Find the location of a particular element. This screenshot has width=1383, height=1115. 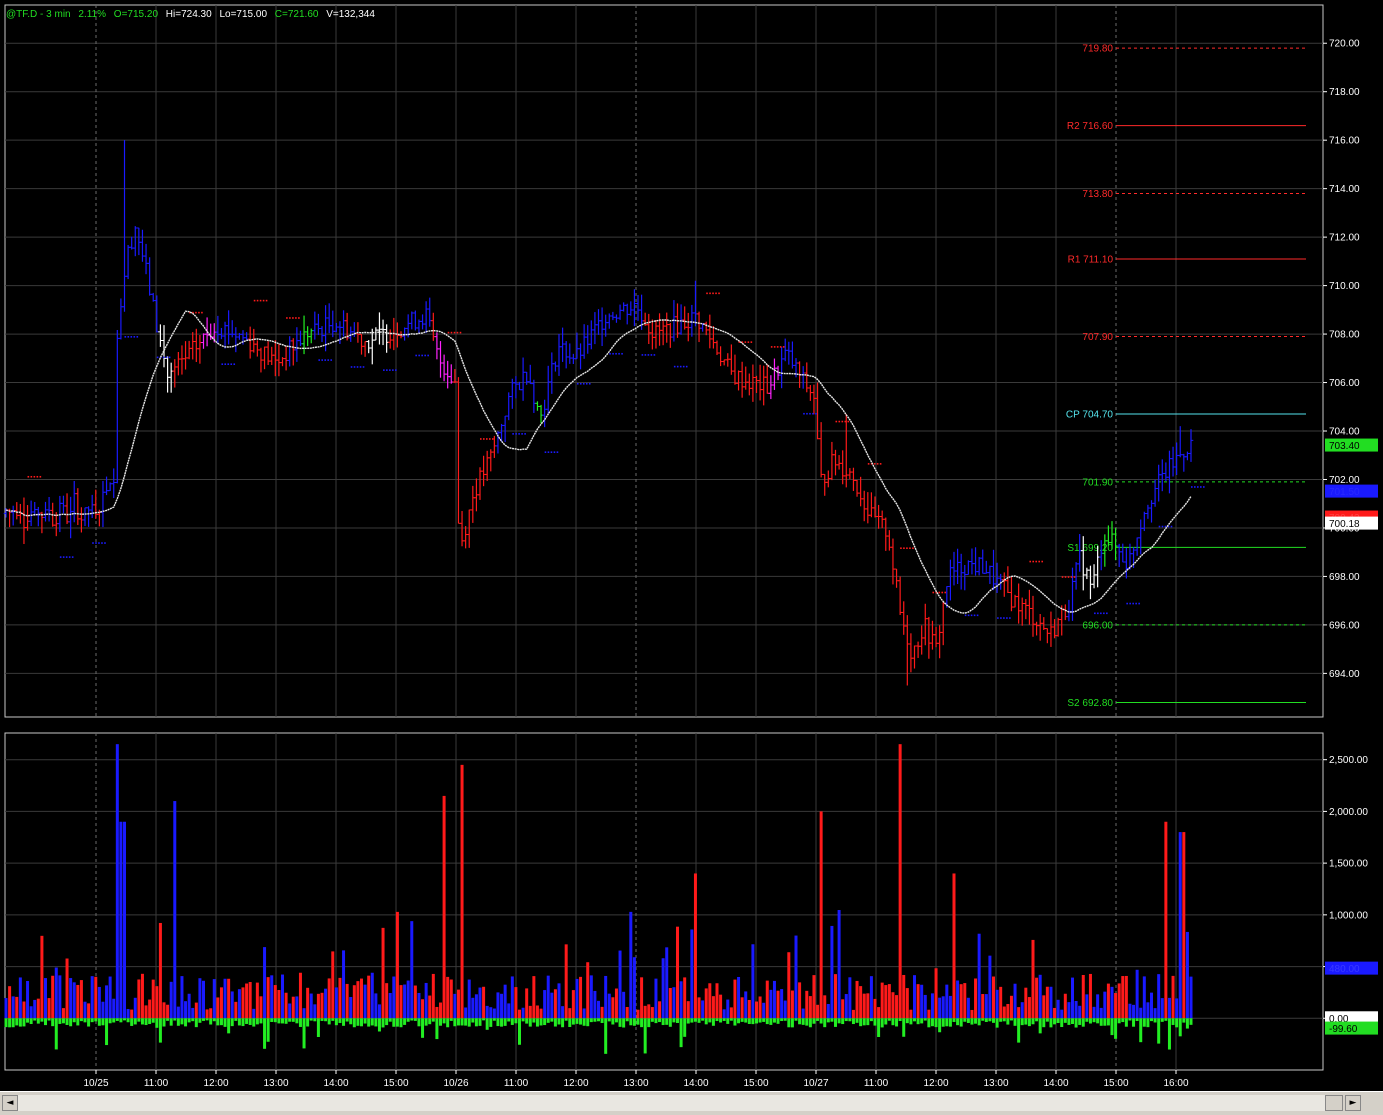

price-tick-label: 714.00 is located at coordinates (1344, 189).